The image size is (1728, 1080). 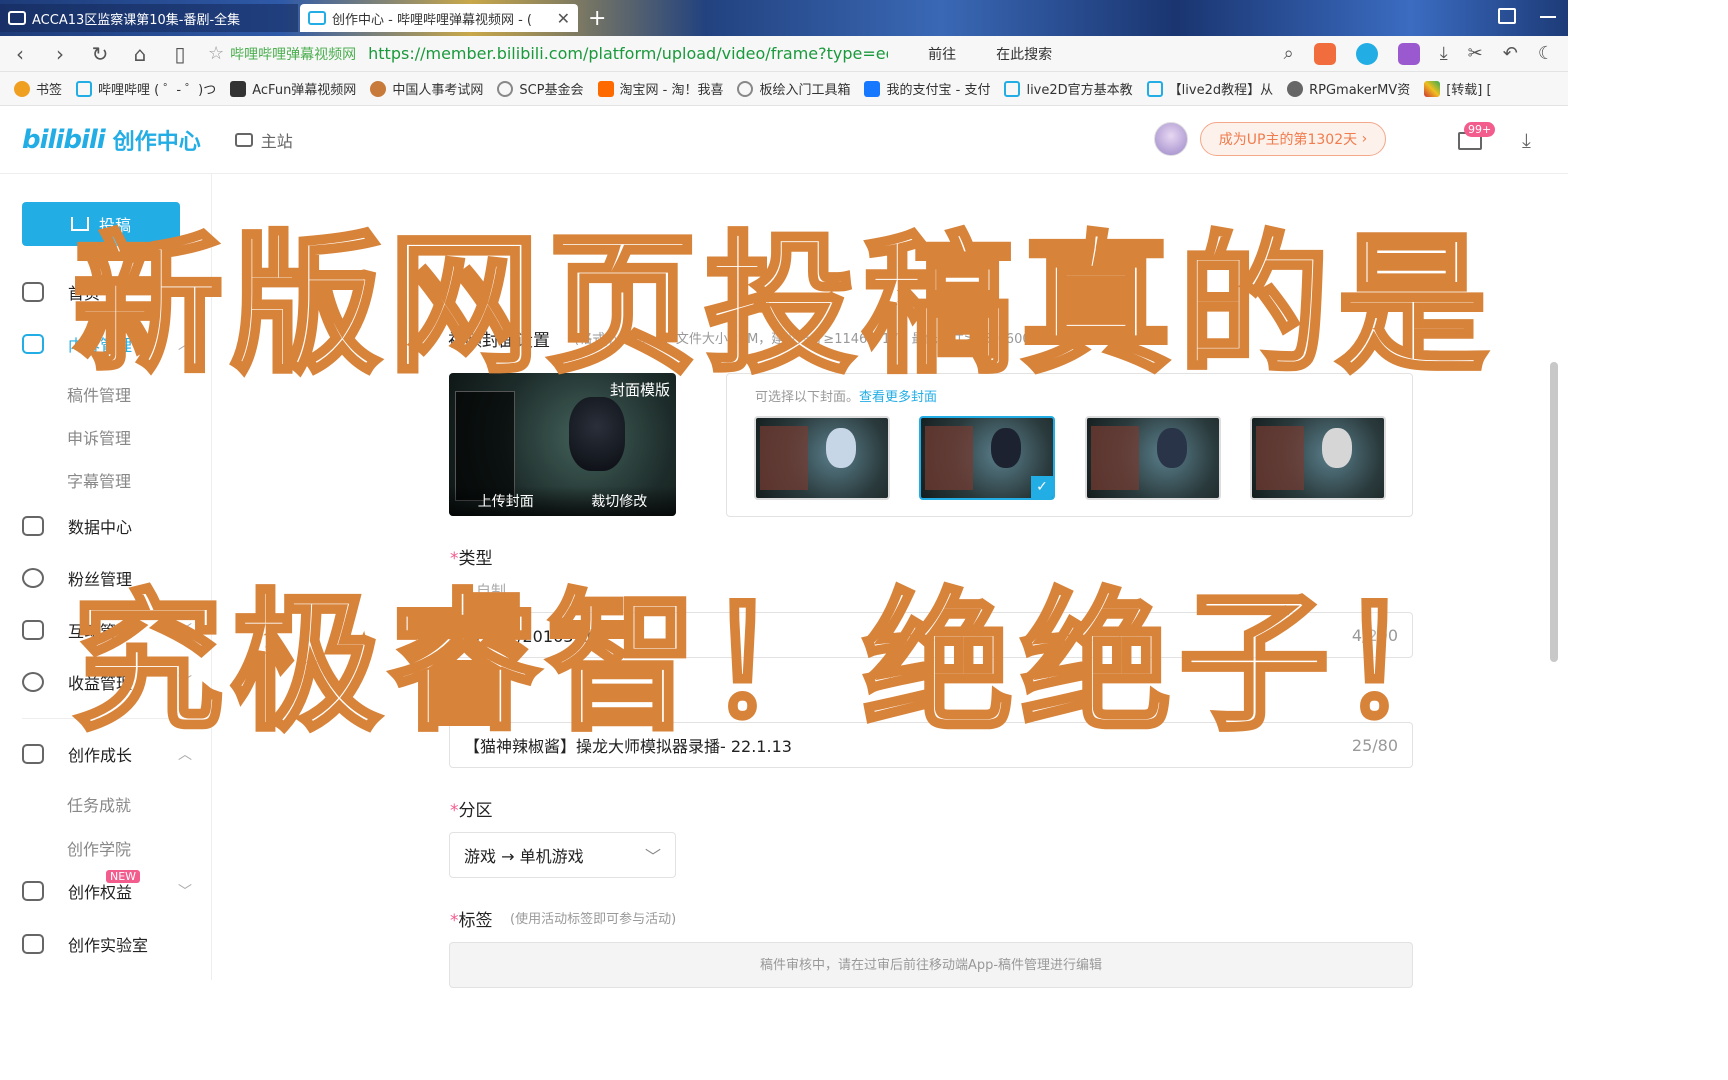 I want to click on game-icon, so click(x=1324, y=53).